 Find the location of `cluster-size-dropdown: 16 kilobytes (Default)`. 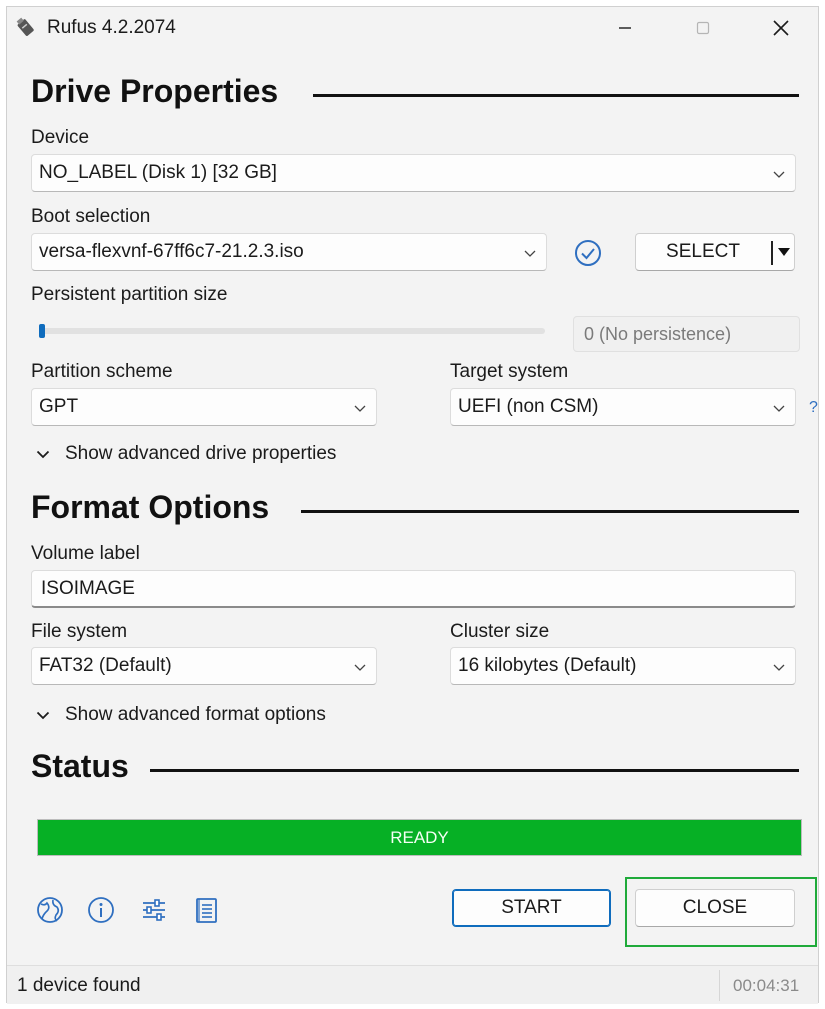

cluster-size-dropdown: 16 kilobytes (Default) is located at coordinates (623, 666).